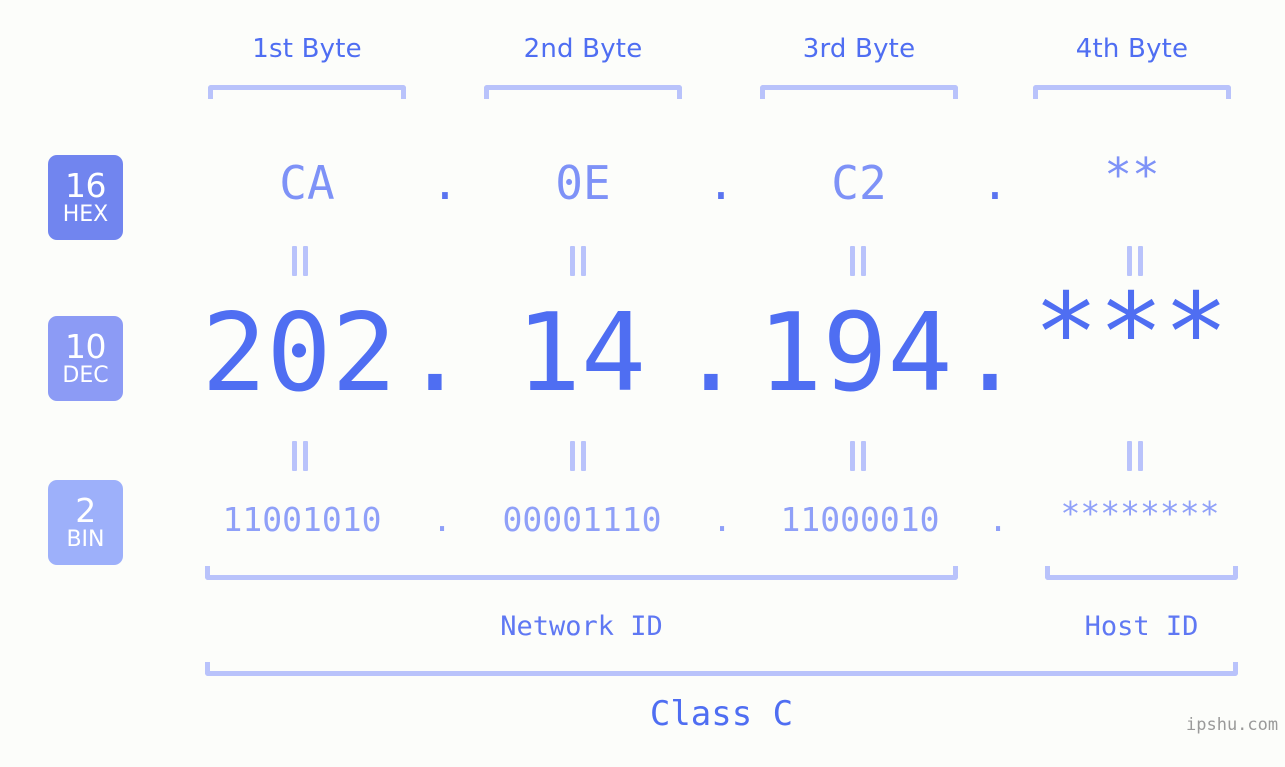 This screenshot has height=767, width=1285. I want to click on host-id-label: Host ID, so click(1141, 626).